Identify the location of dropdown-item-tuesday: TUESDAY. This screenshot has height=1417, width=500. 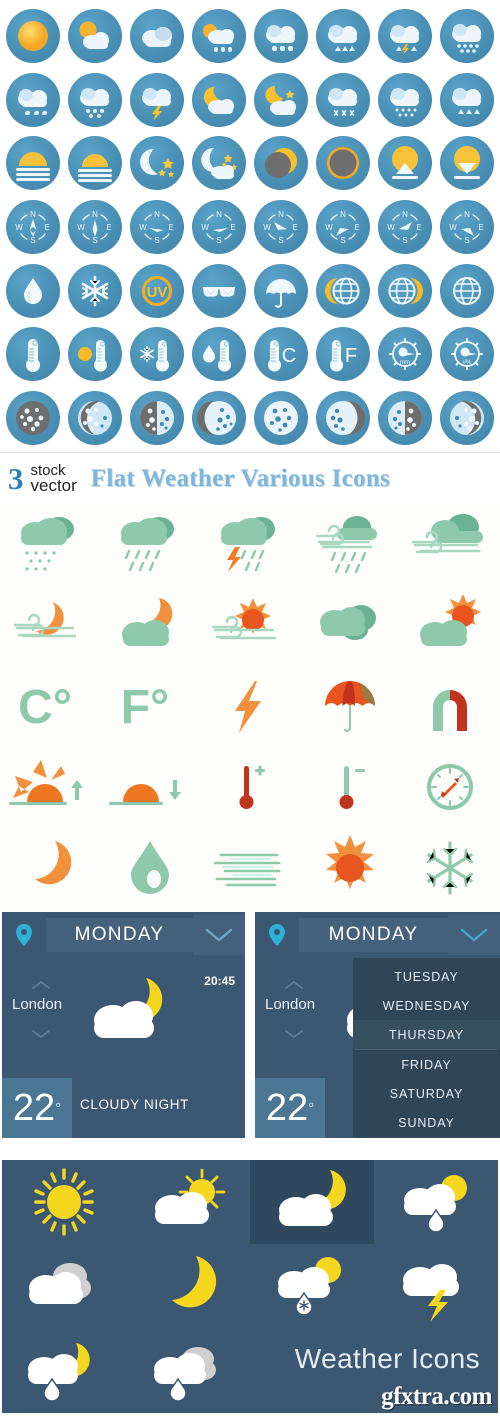
(426, 976).